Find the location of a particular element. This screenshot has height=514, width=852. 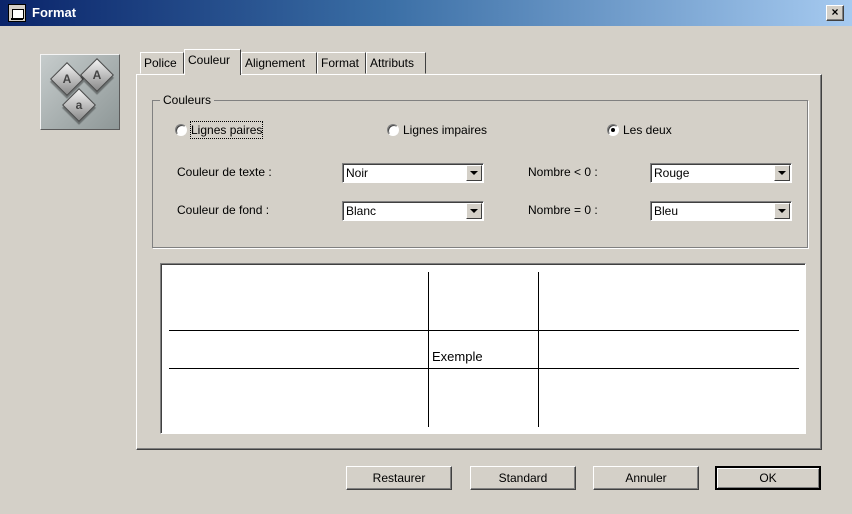

bg-color-select: Blanc is located at coordinates (413, 211).